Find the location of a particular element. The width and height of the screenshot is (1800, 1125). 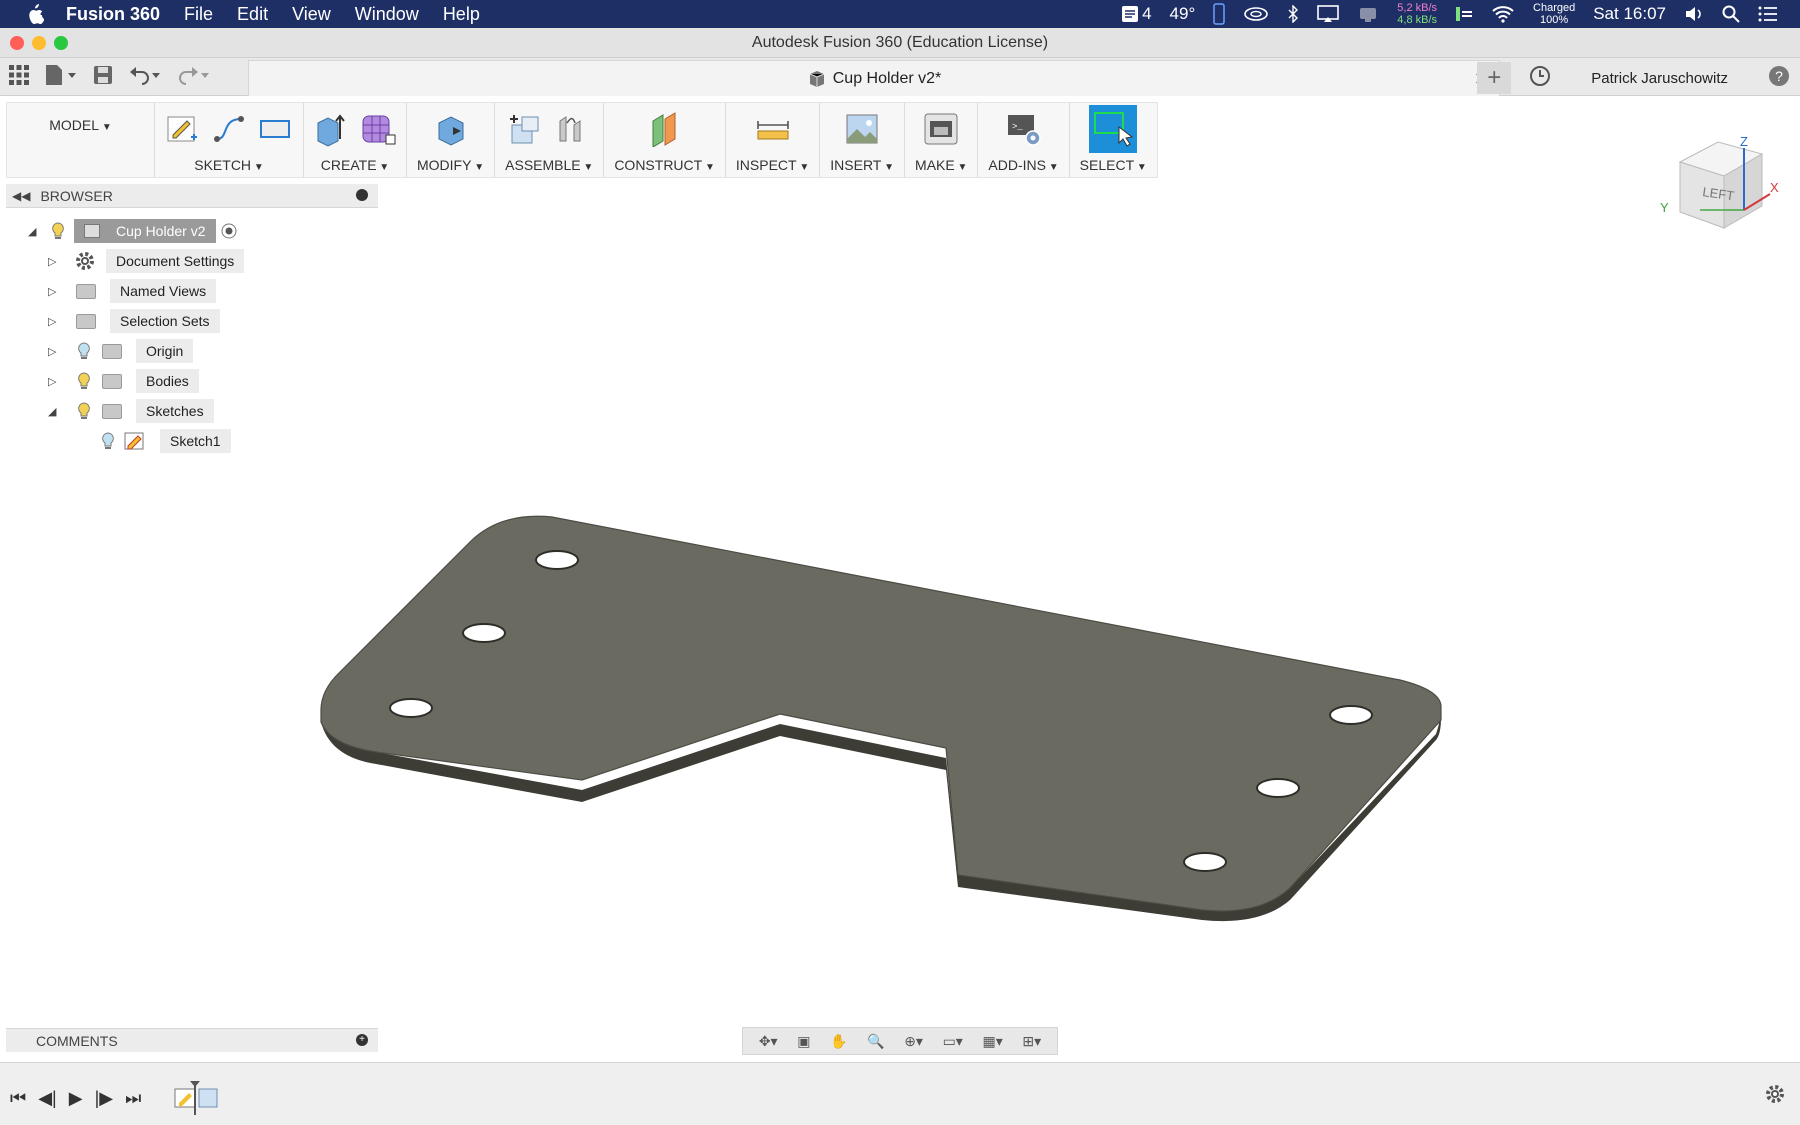

zoom-icon: 🔍 is located at coordinates (875, 1041).